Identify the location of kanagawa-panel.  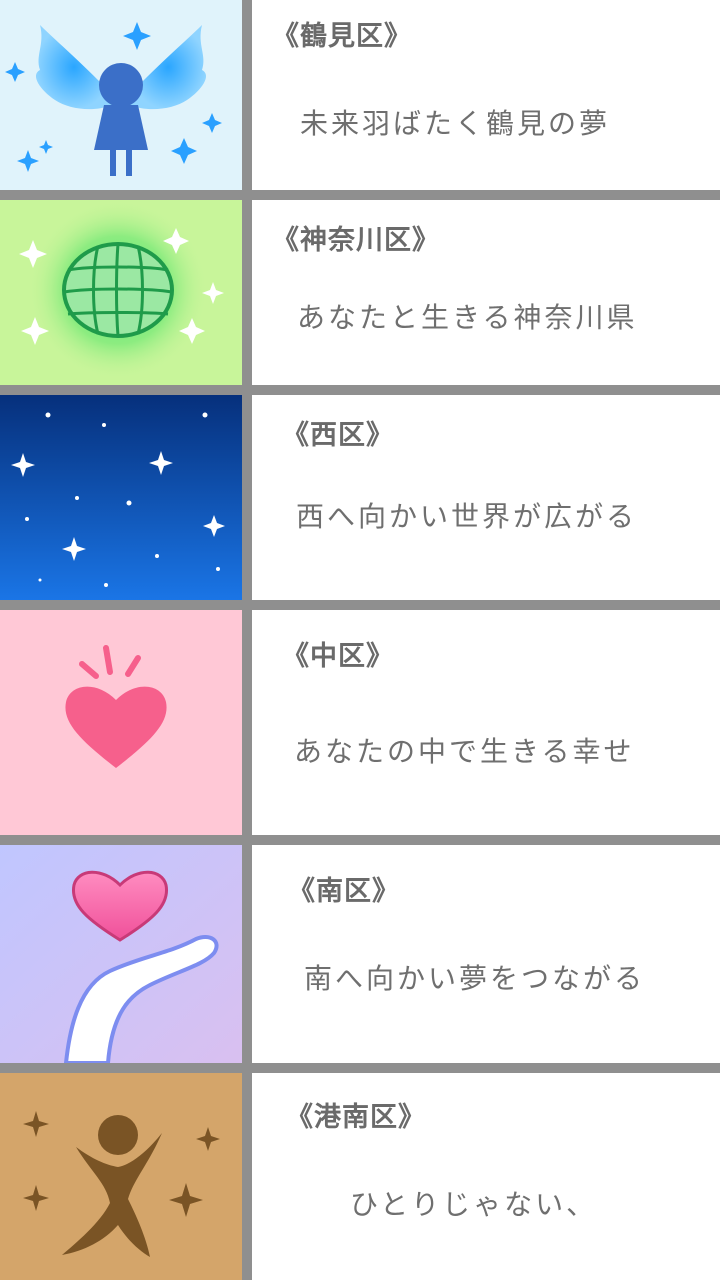
(121, 292).